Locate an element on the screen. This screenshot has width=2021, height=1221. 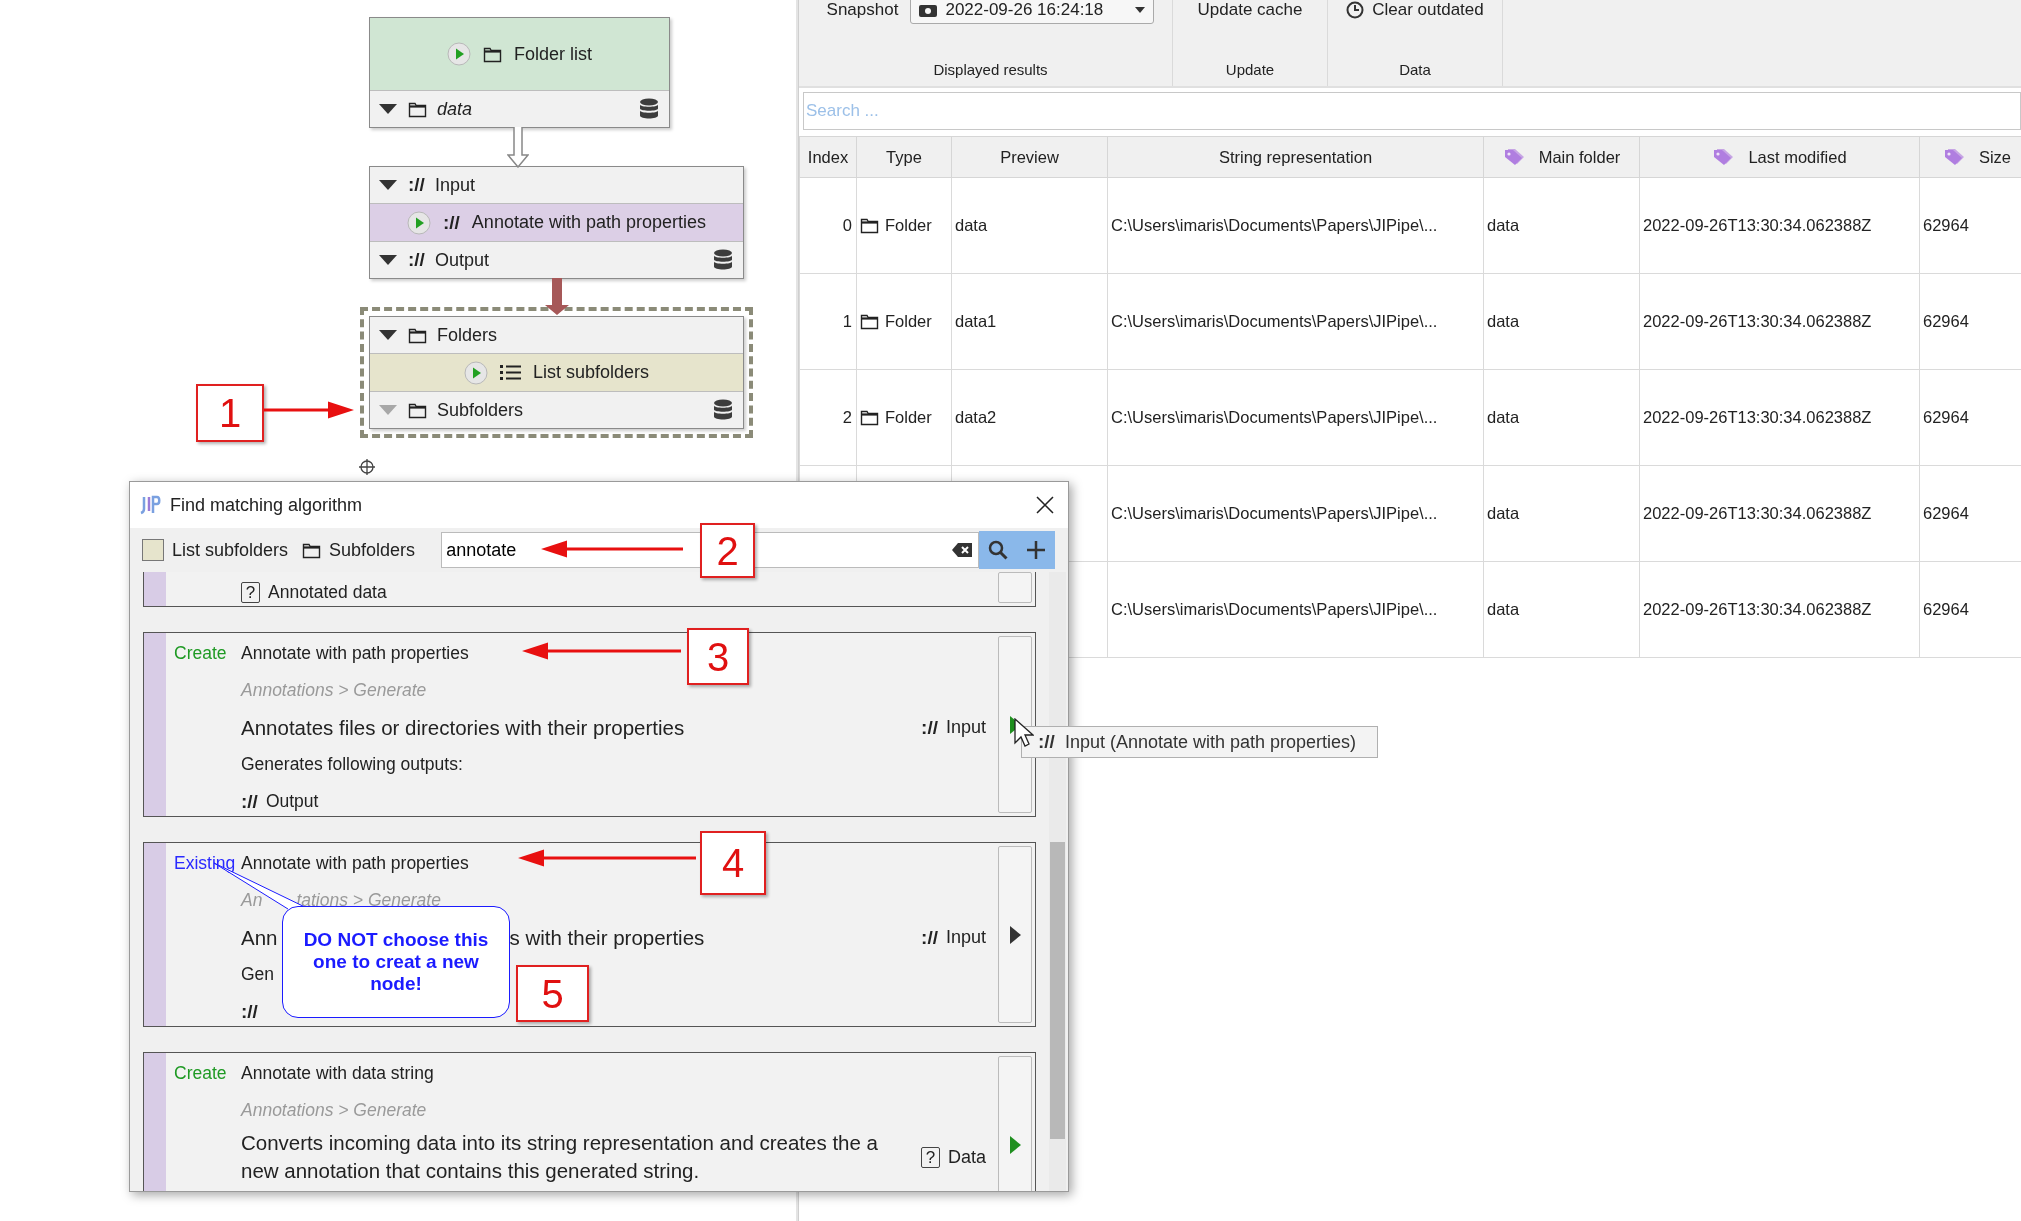
plus-icon is located at coordinates (1036, 550).